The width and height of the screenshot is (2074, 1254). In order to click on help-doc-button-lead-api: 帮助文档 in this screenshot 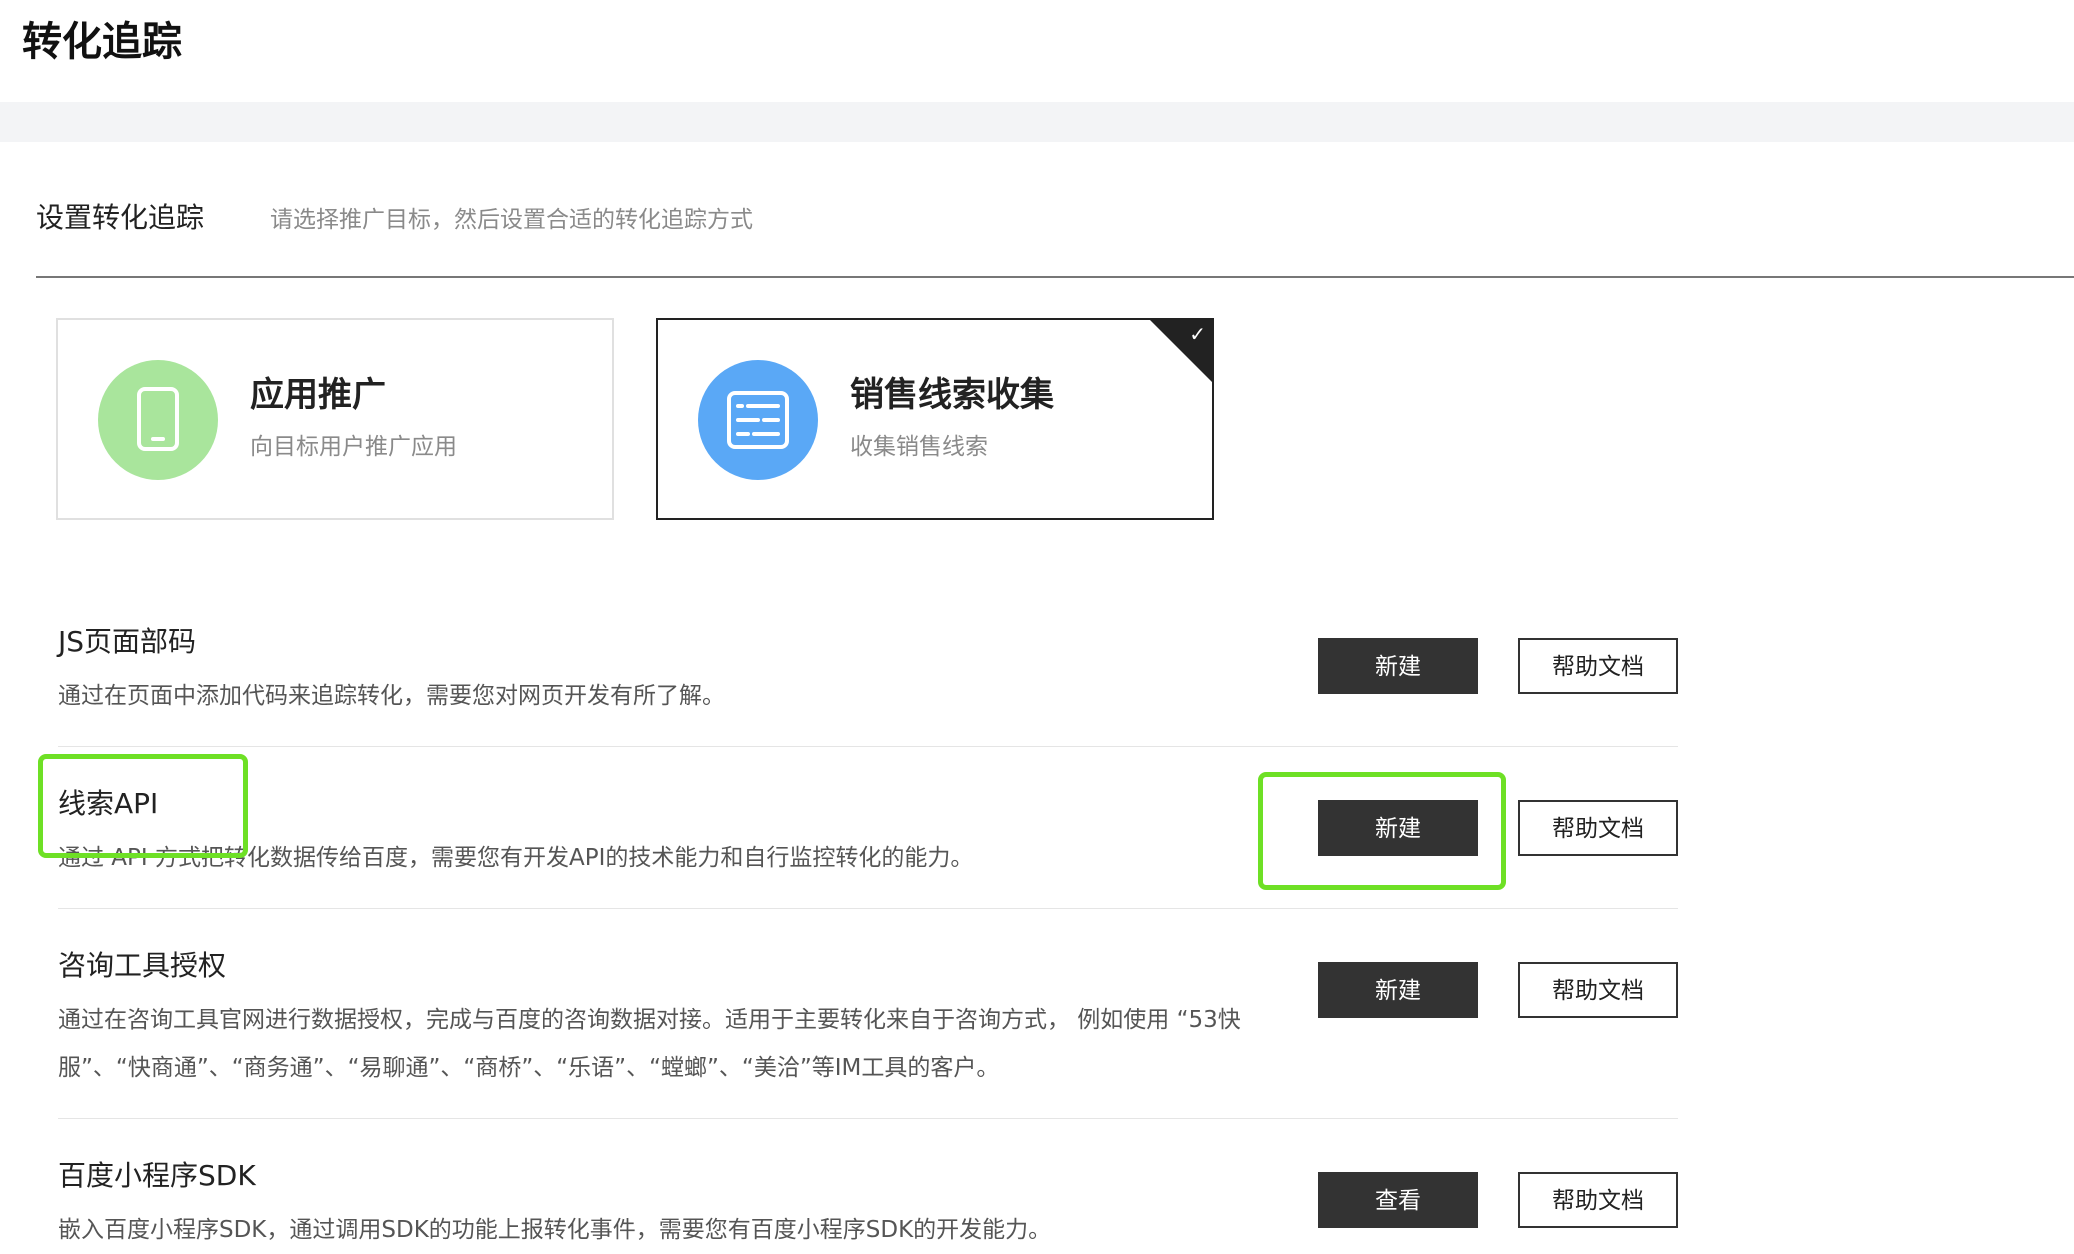, I will do `click(1598, 828)`.